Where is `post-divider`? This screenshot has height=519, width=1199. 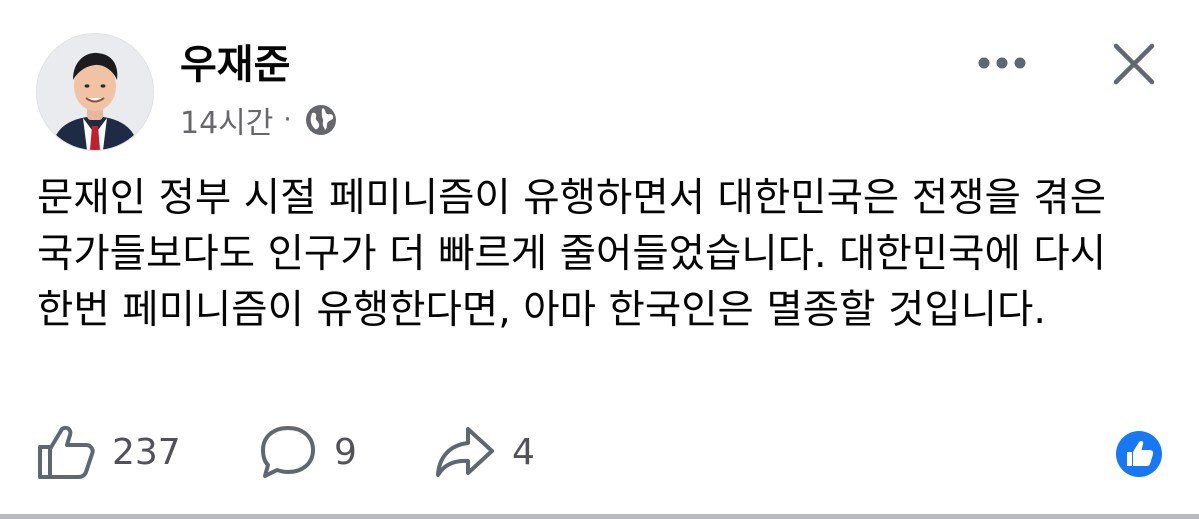
post-divider is located at coordinates (599, 516).